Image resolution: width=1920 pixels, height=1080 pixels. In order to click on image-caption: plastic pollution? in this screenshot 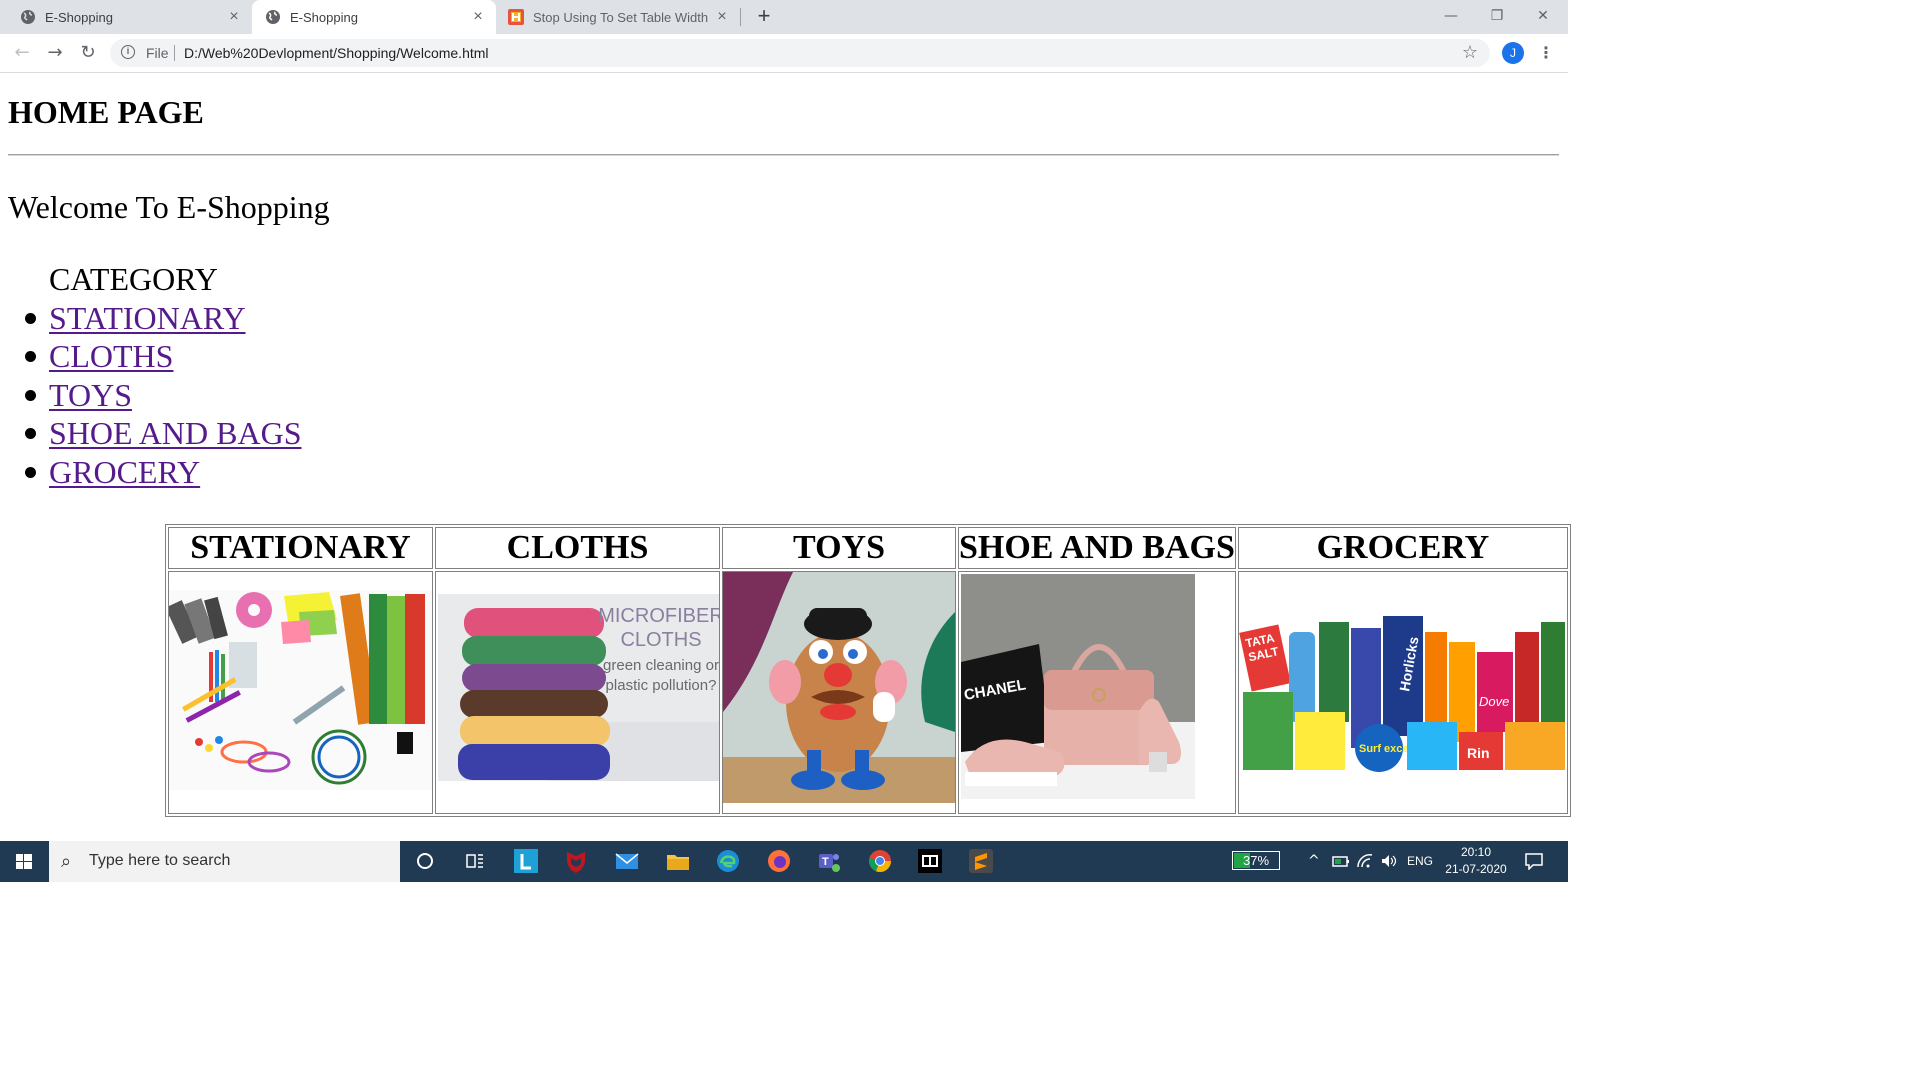, I will do `click(661, 685)`.